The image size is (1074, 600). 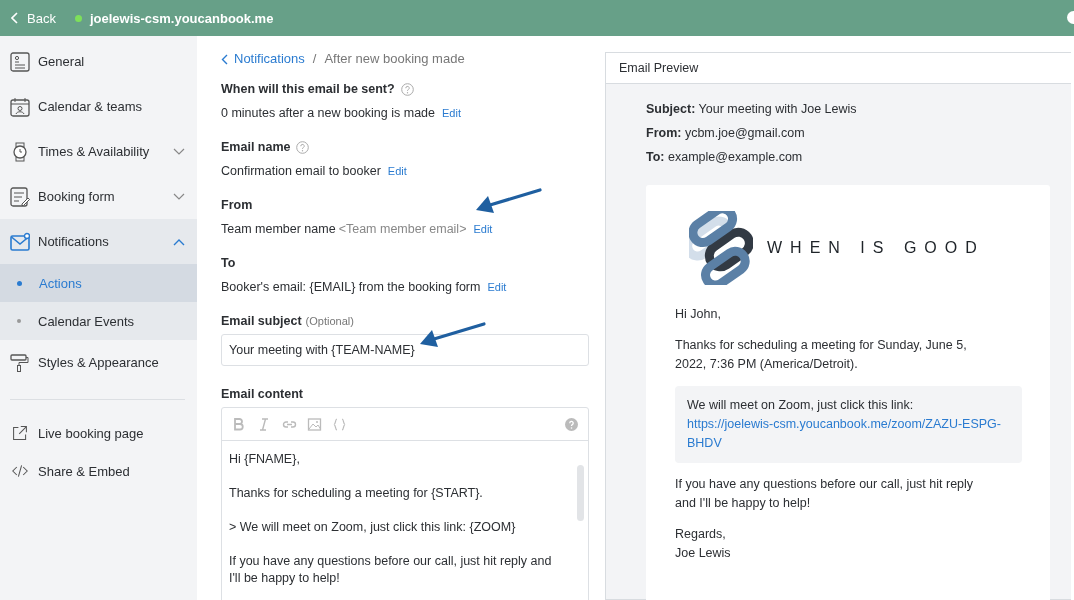 What do you see at coordinates (20, 106) in the screenshot?
I see `calendar-icon` at bounding box center [20, 106].